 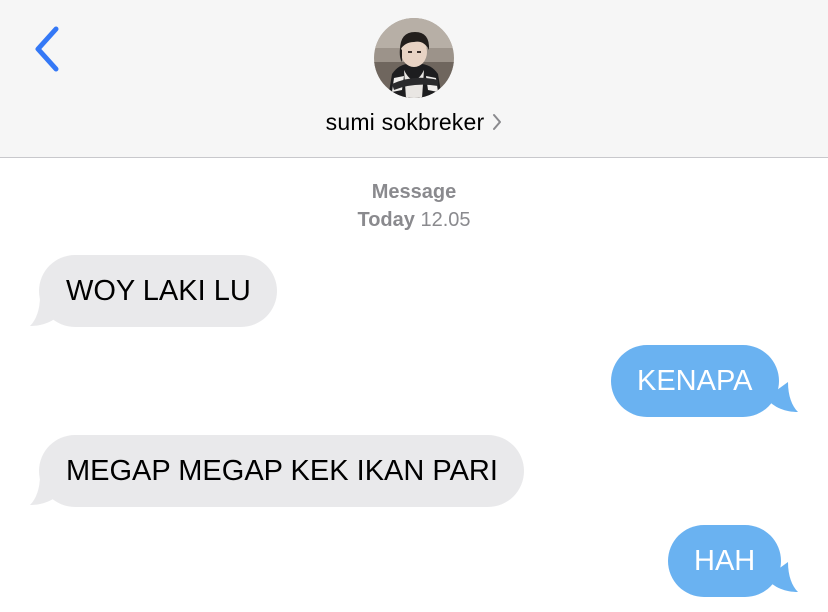 I want to click on message-timestamp: Today 12.05, so click(x=414, y=220).